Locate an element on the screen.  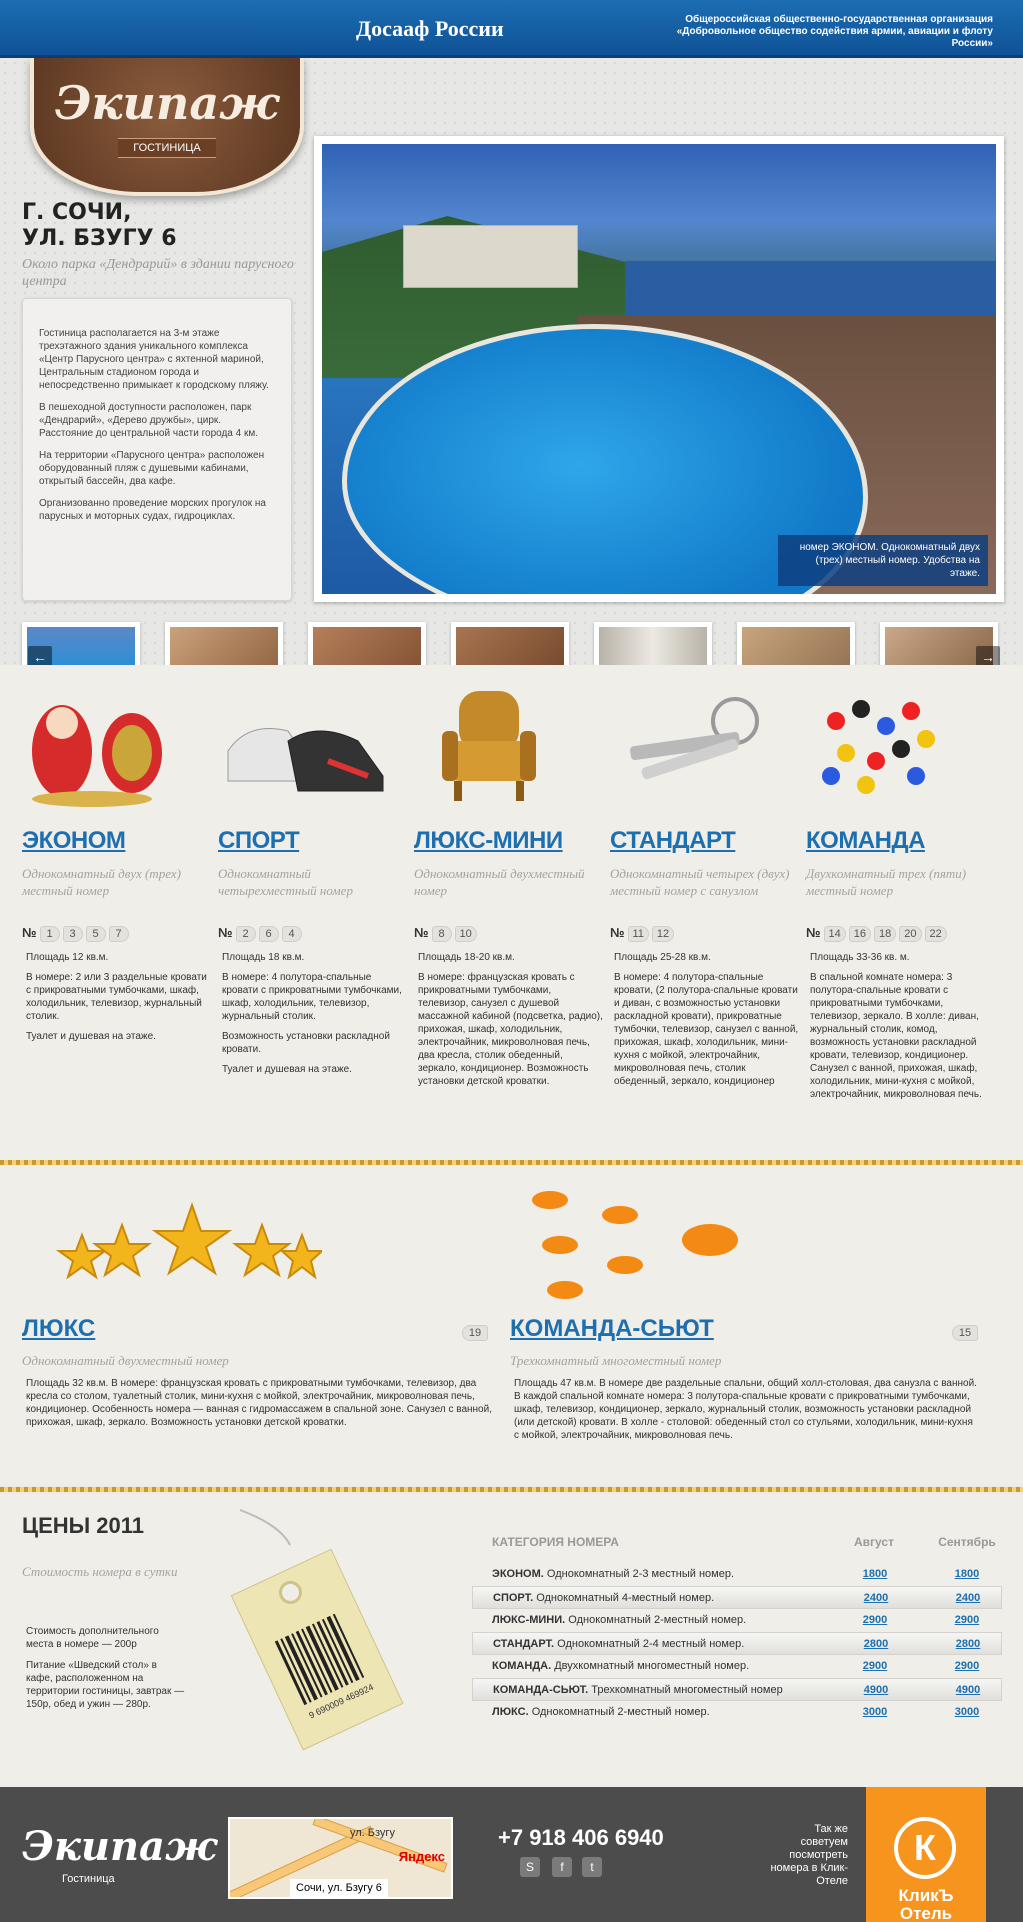
footer-logo-subtitle: Гостиница is located at coordinates (88, 1879).